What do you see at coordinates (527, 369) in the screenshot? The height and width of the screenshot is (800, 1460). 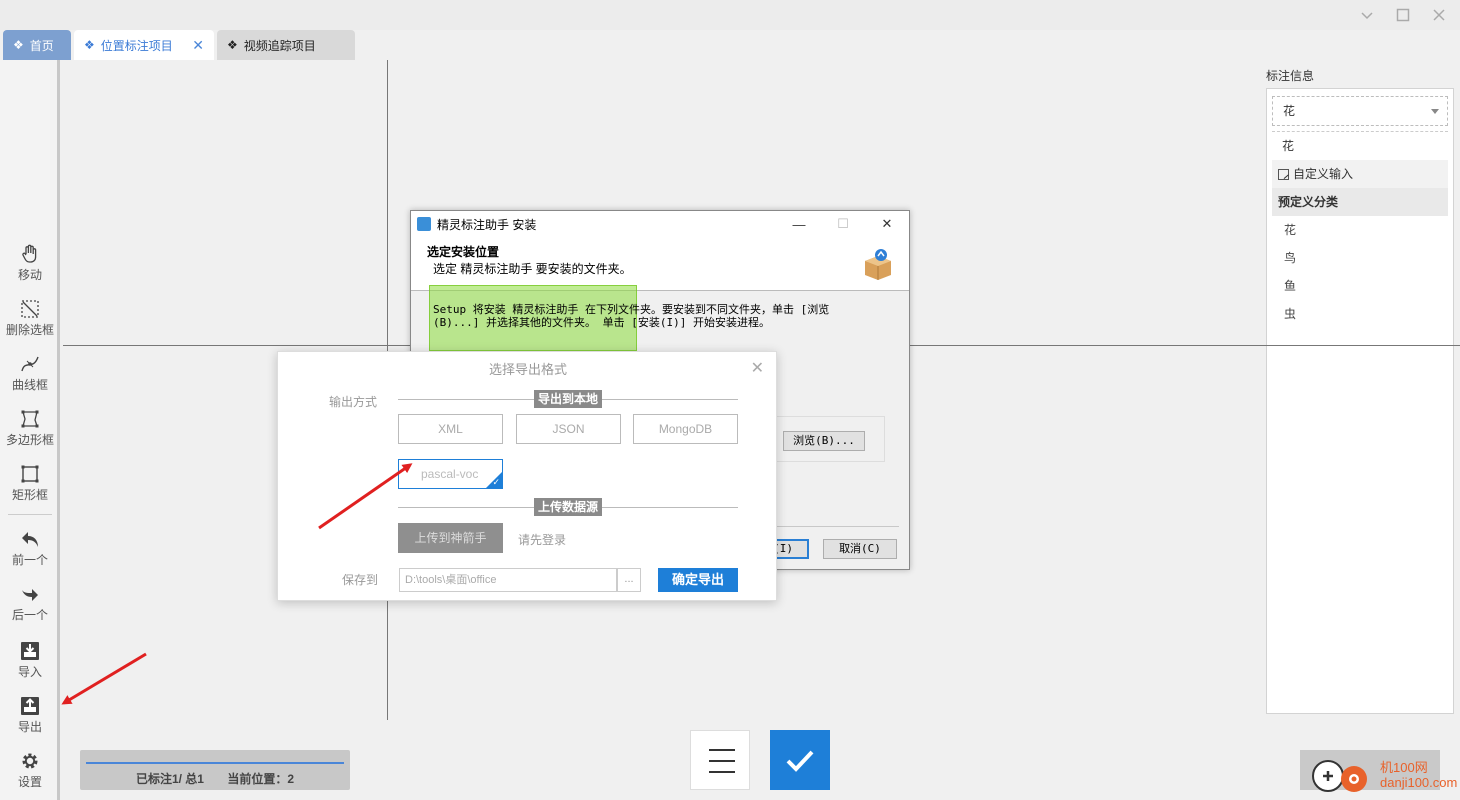 I see `dialog-title: 选择导出格式` at bounding box center [527, 369].